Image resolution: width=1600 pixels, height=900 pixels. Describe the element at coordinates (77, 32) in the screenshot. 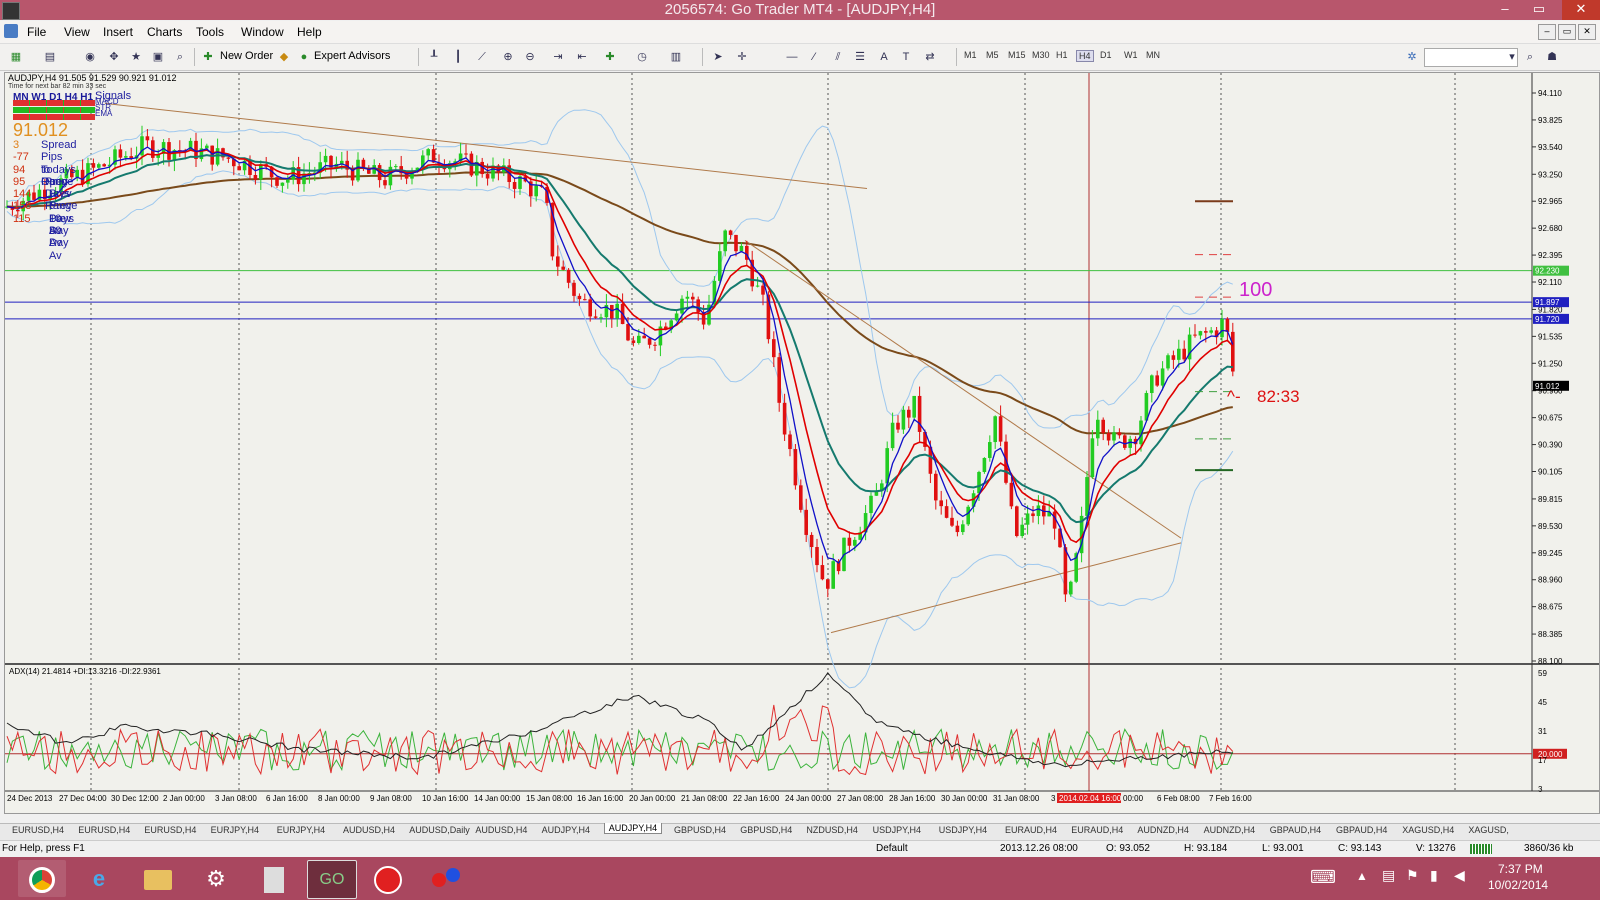

I see `menu-view: View` at that location.